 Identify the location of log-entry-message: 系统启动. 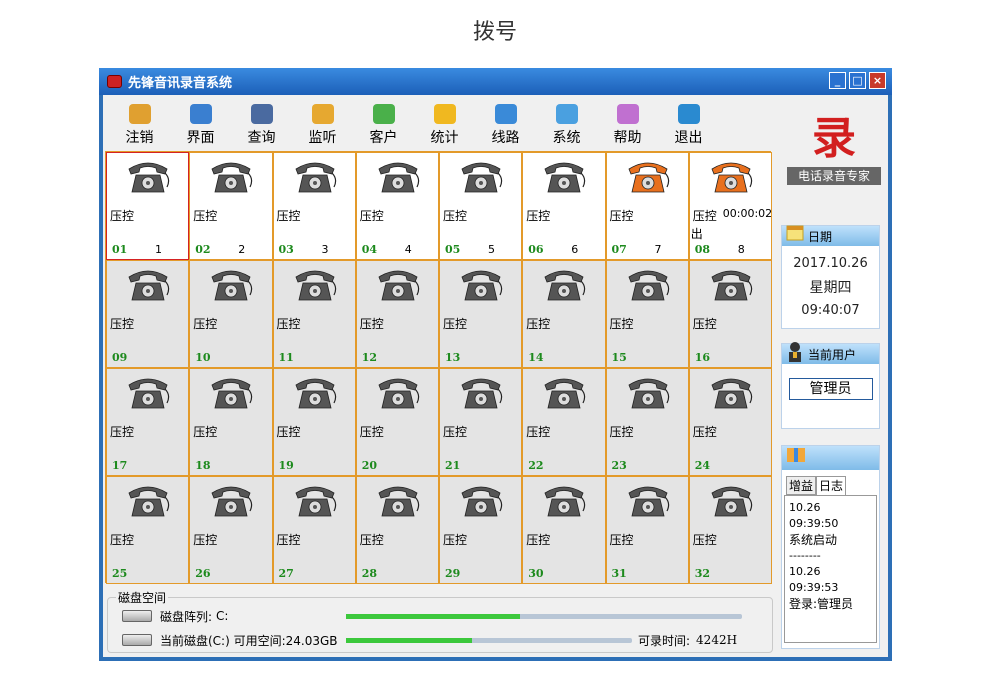
(813, 540).